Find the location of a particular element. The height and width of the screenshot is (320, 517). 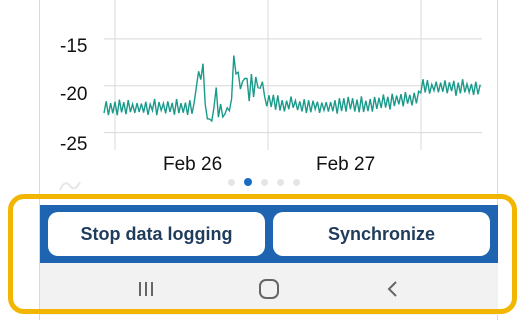

back-icon is located at coordinates (392, 289).